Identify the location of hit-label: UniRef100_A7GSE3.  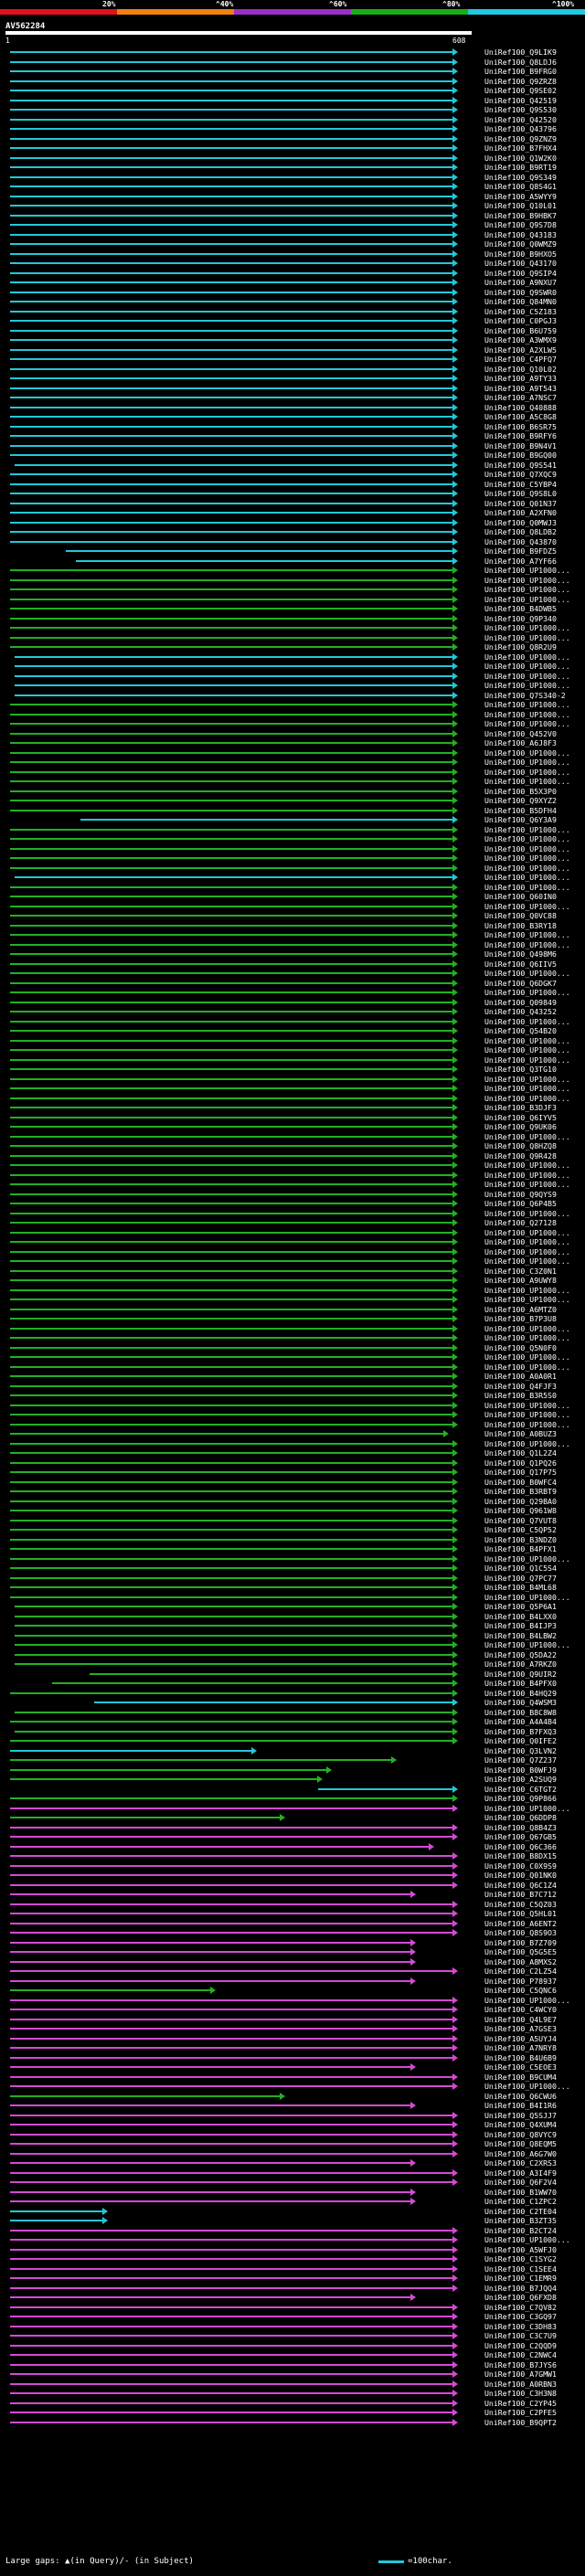
(534, 2028).